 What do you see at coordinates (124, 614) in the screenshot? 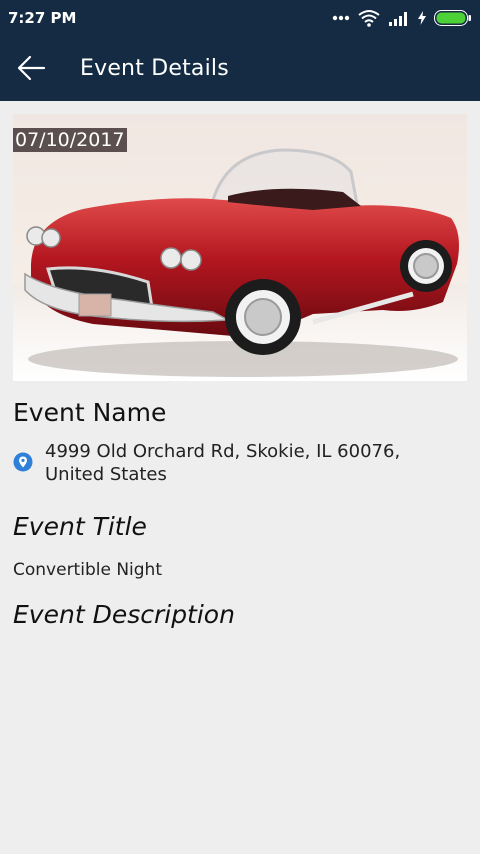
I see `event-description-heading: Event Description` at bounding box center [124, 614].